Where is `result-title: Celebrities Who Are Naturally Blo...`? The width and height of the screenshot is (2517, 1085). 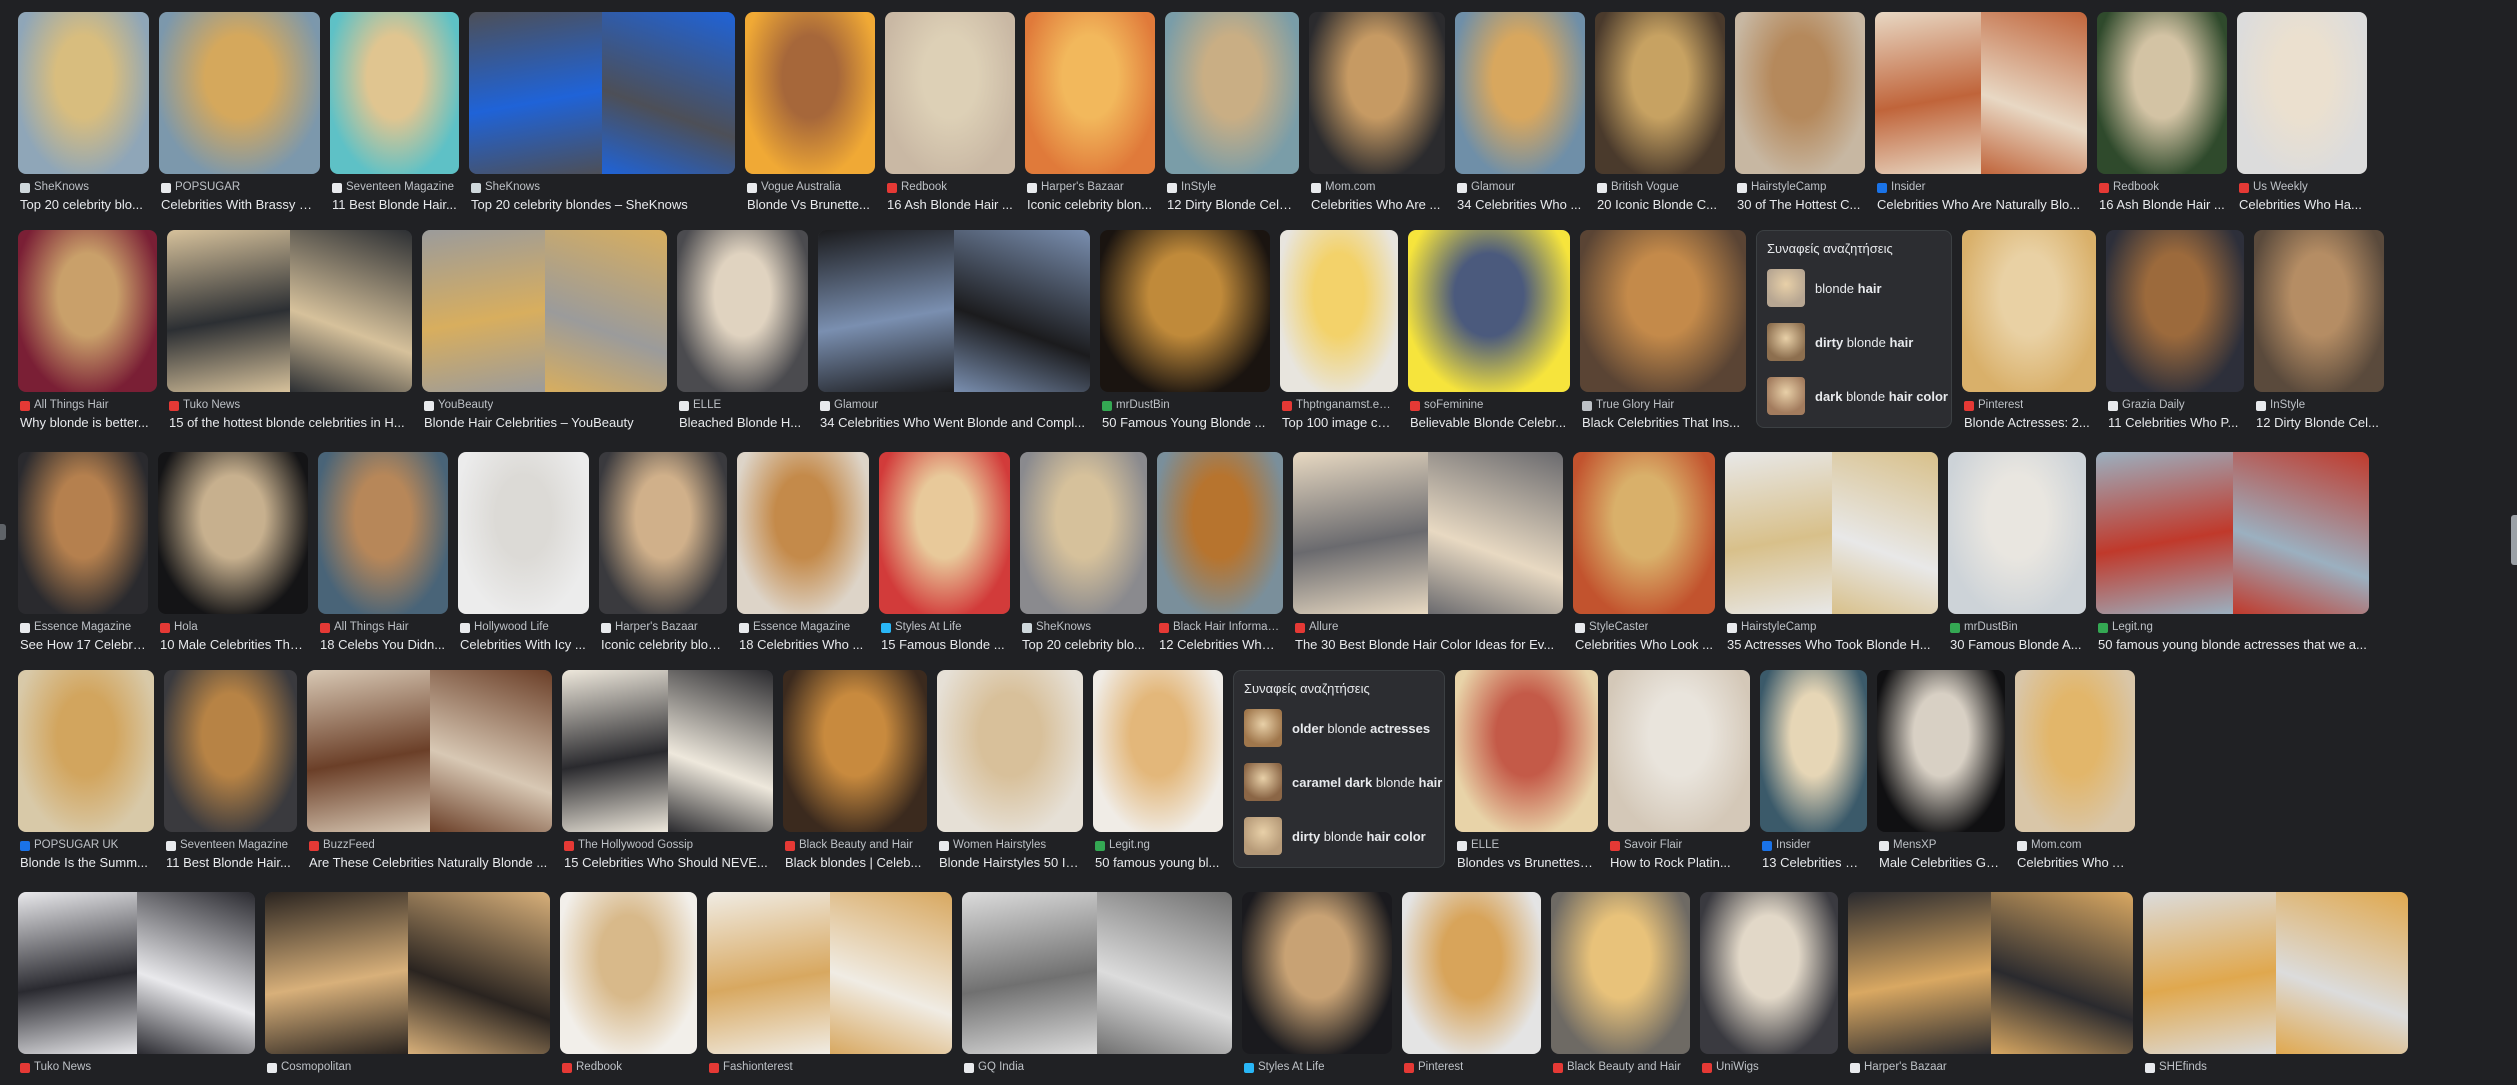
result-title: Celebrities Who Are Naturally Blo... is located at coordinates (1981, 204).